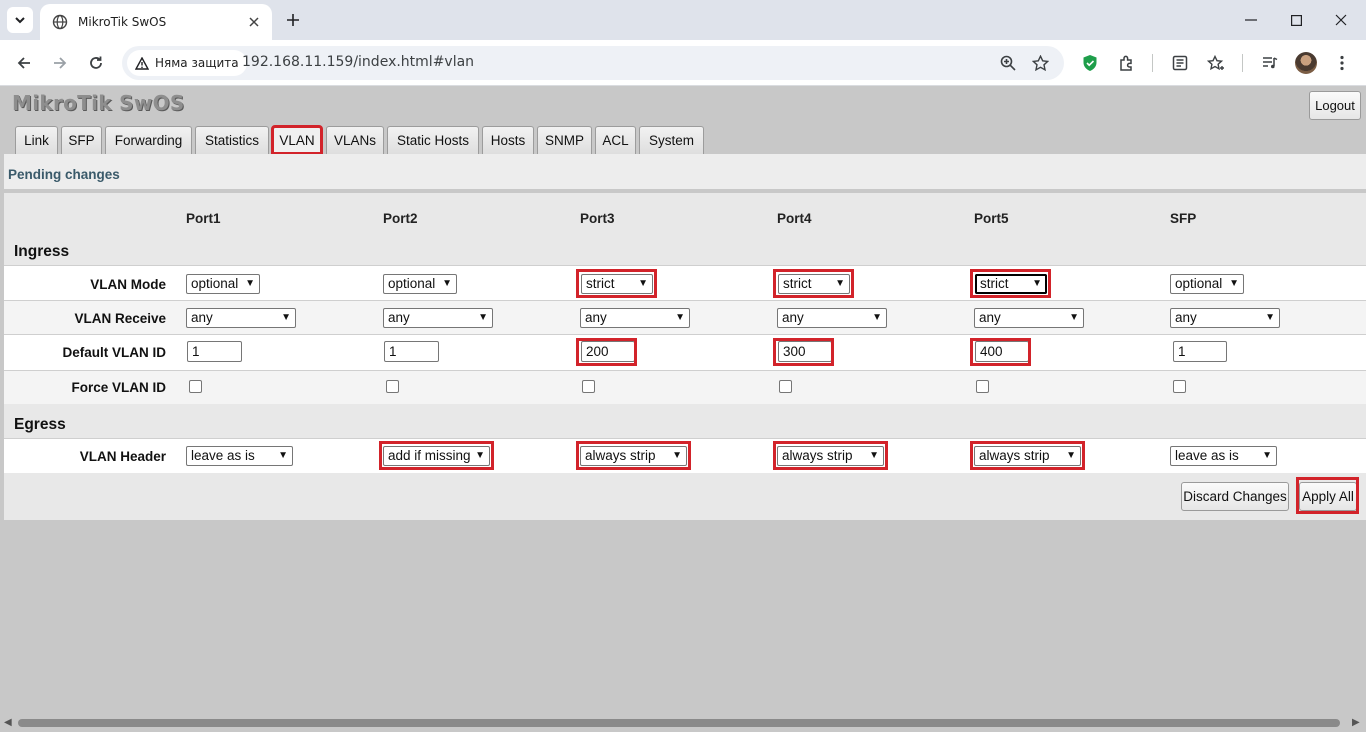 The height and width of the screenshot is (732, 1366). I want to click on port-header: Port5, so click(991, 218).